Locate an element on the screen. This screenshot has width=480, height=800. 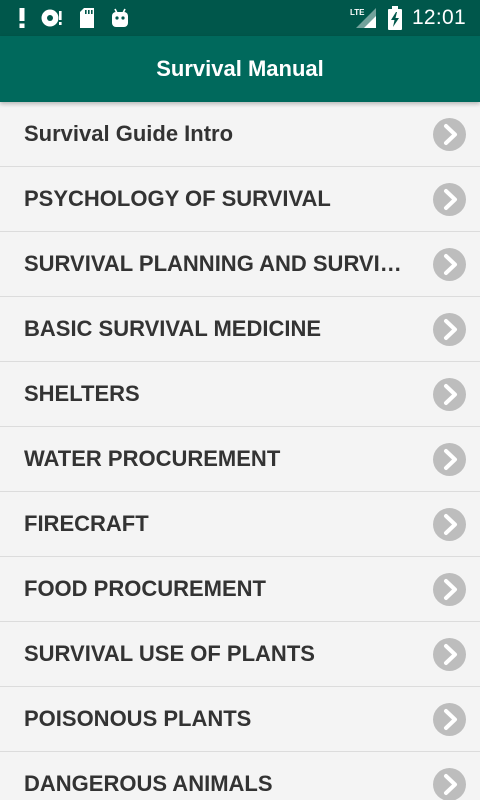
system-icons: LTE 12:01 is located at coordinates (408, 18).